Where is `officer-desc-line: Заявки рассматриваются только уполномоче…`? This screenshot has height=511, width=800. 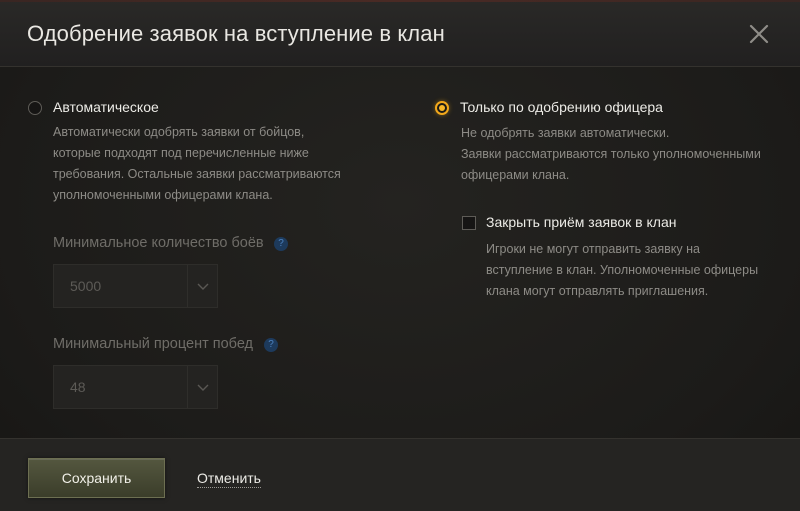 officer-desc-line: Заявки рассматриваются только уполномоче… is located at coordinates (611, 154).